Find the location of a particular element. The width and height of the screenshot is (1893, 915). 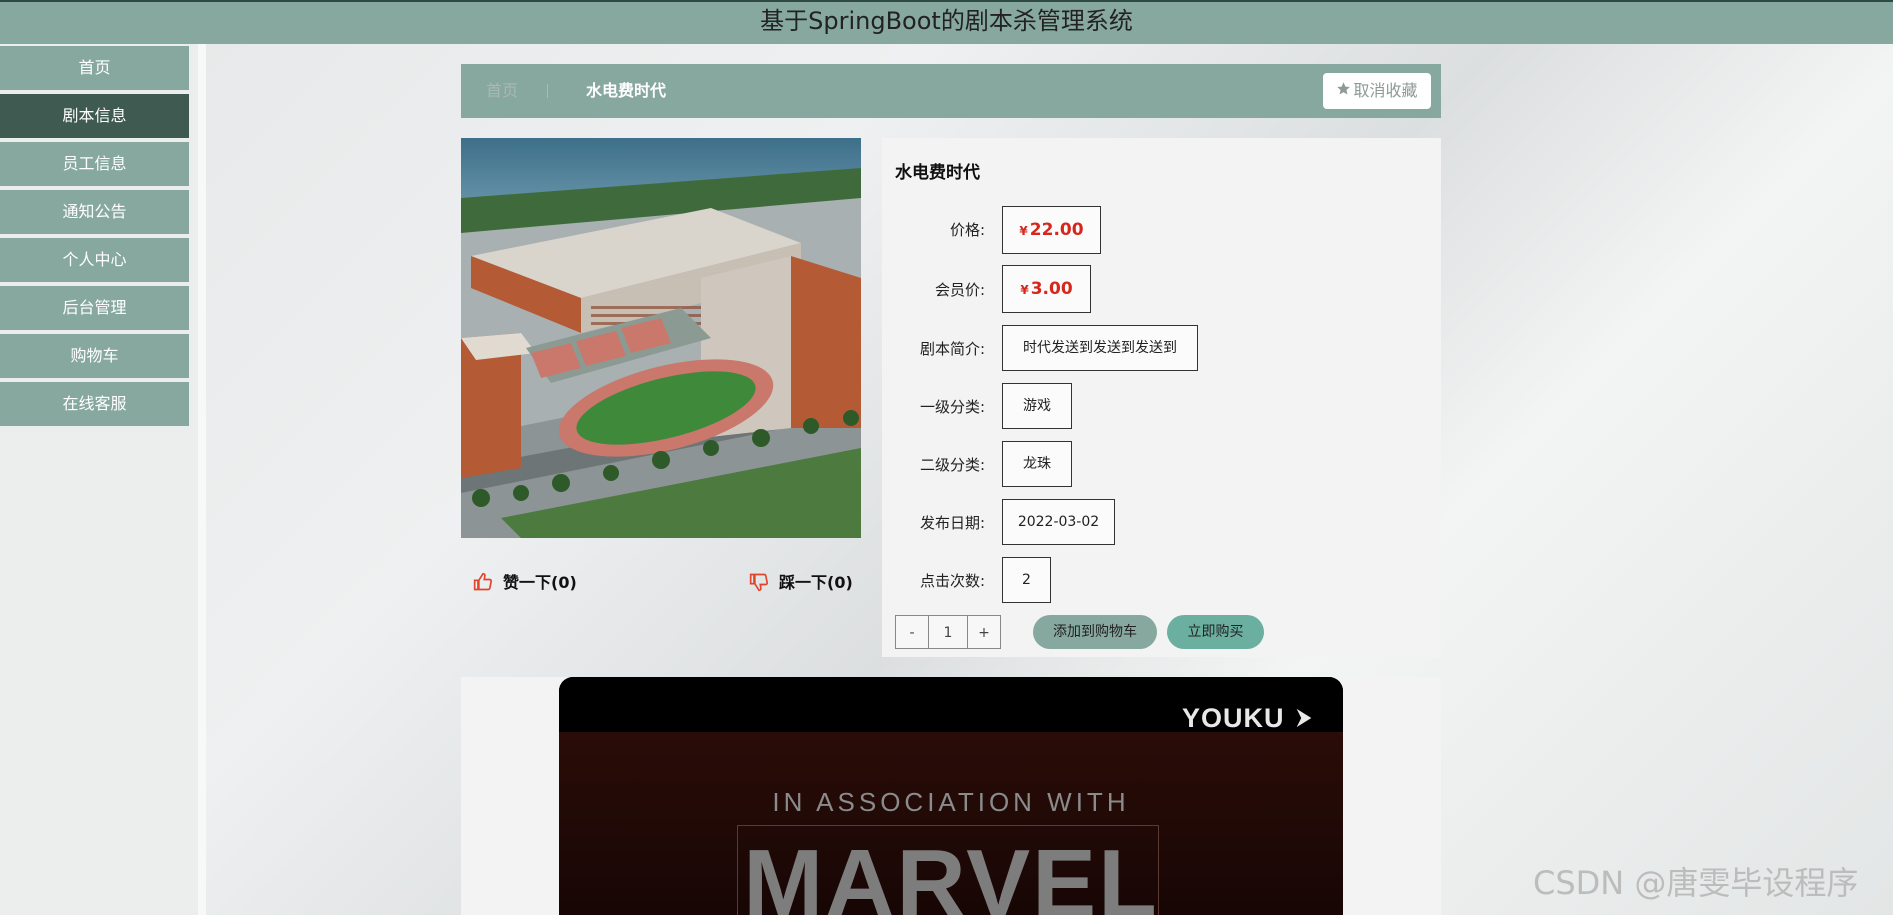

app-title: 基于SpringBoot的剧本杀管理系统 is located at coordinates (946, 21).